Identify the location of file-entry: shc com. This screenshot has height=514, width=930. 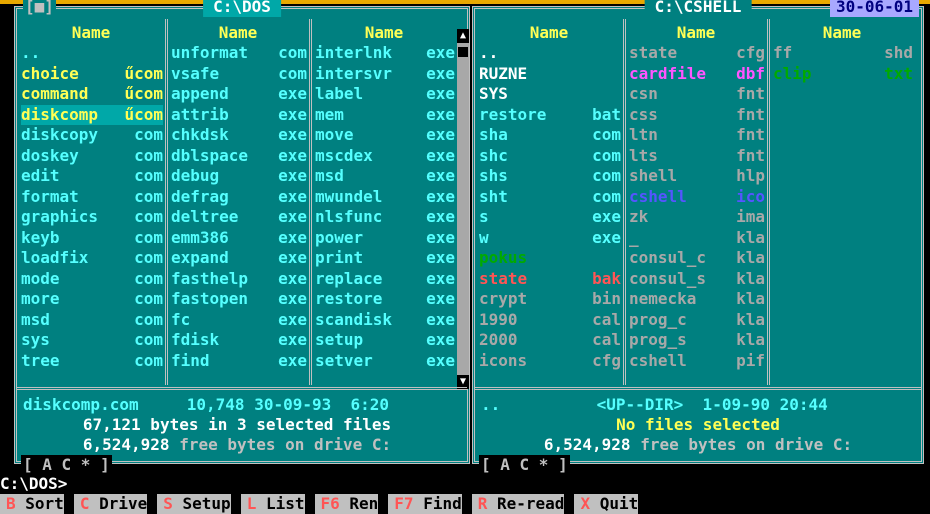
(550, 156).